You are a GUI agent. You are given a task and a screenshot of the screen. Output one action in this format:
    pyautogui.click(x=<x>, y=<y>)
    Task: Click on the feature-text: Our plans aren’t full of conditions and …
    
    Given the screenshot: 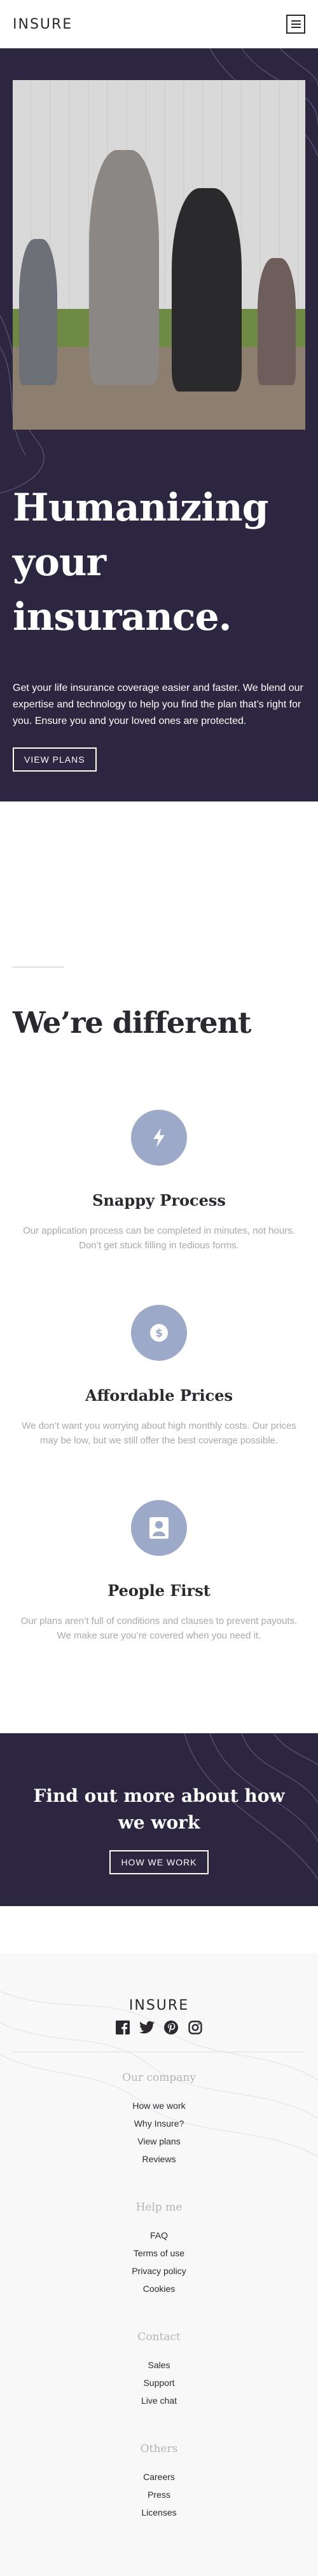 What is the action you would take?
    pyautogui.click(x=159, y=1628)
    